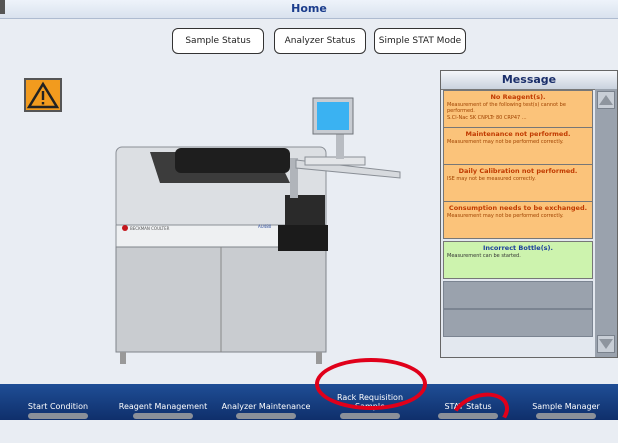 Image resolution: width=618 pixels, height=443 pixels. I want to click on start-condition-button: Start Condition, so click(58, 402).